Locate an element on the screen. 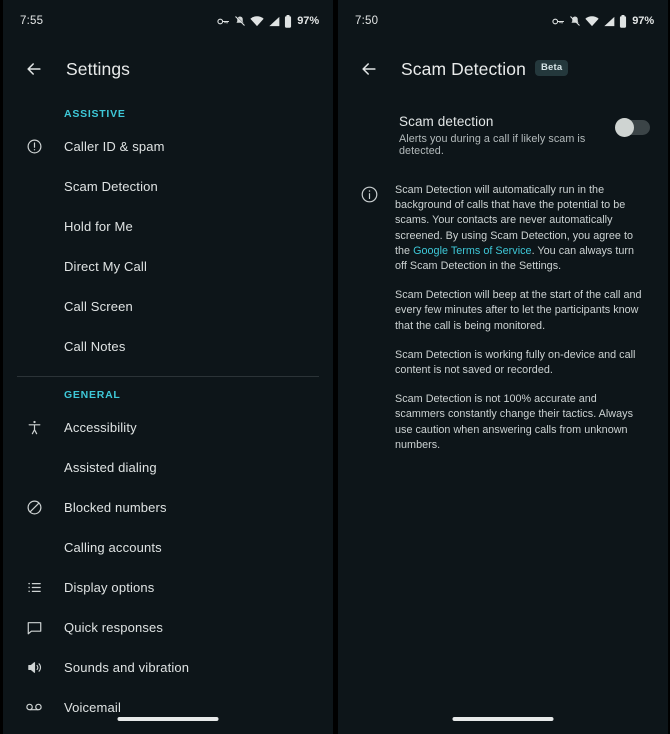 This screenshot has width=670, height=734. voicemail-icon is located at coordinates (34, 707).